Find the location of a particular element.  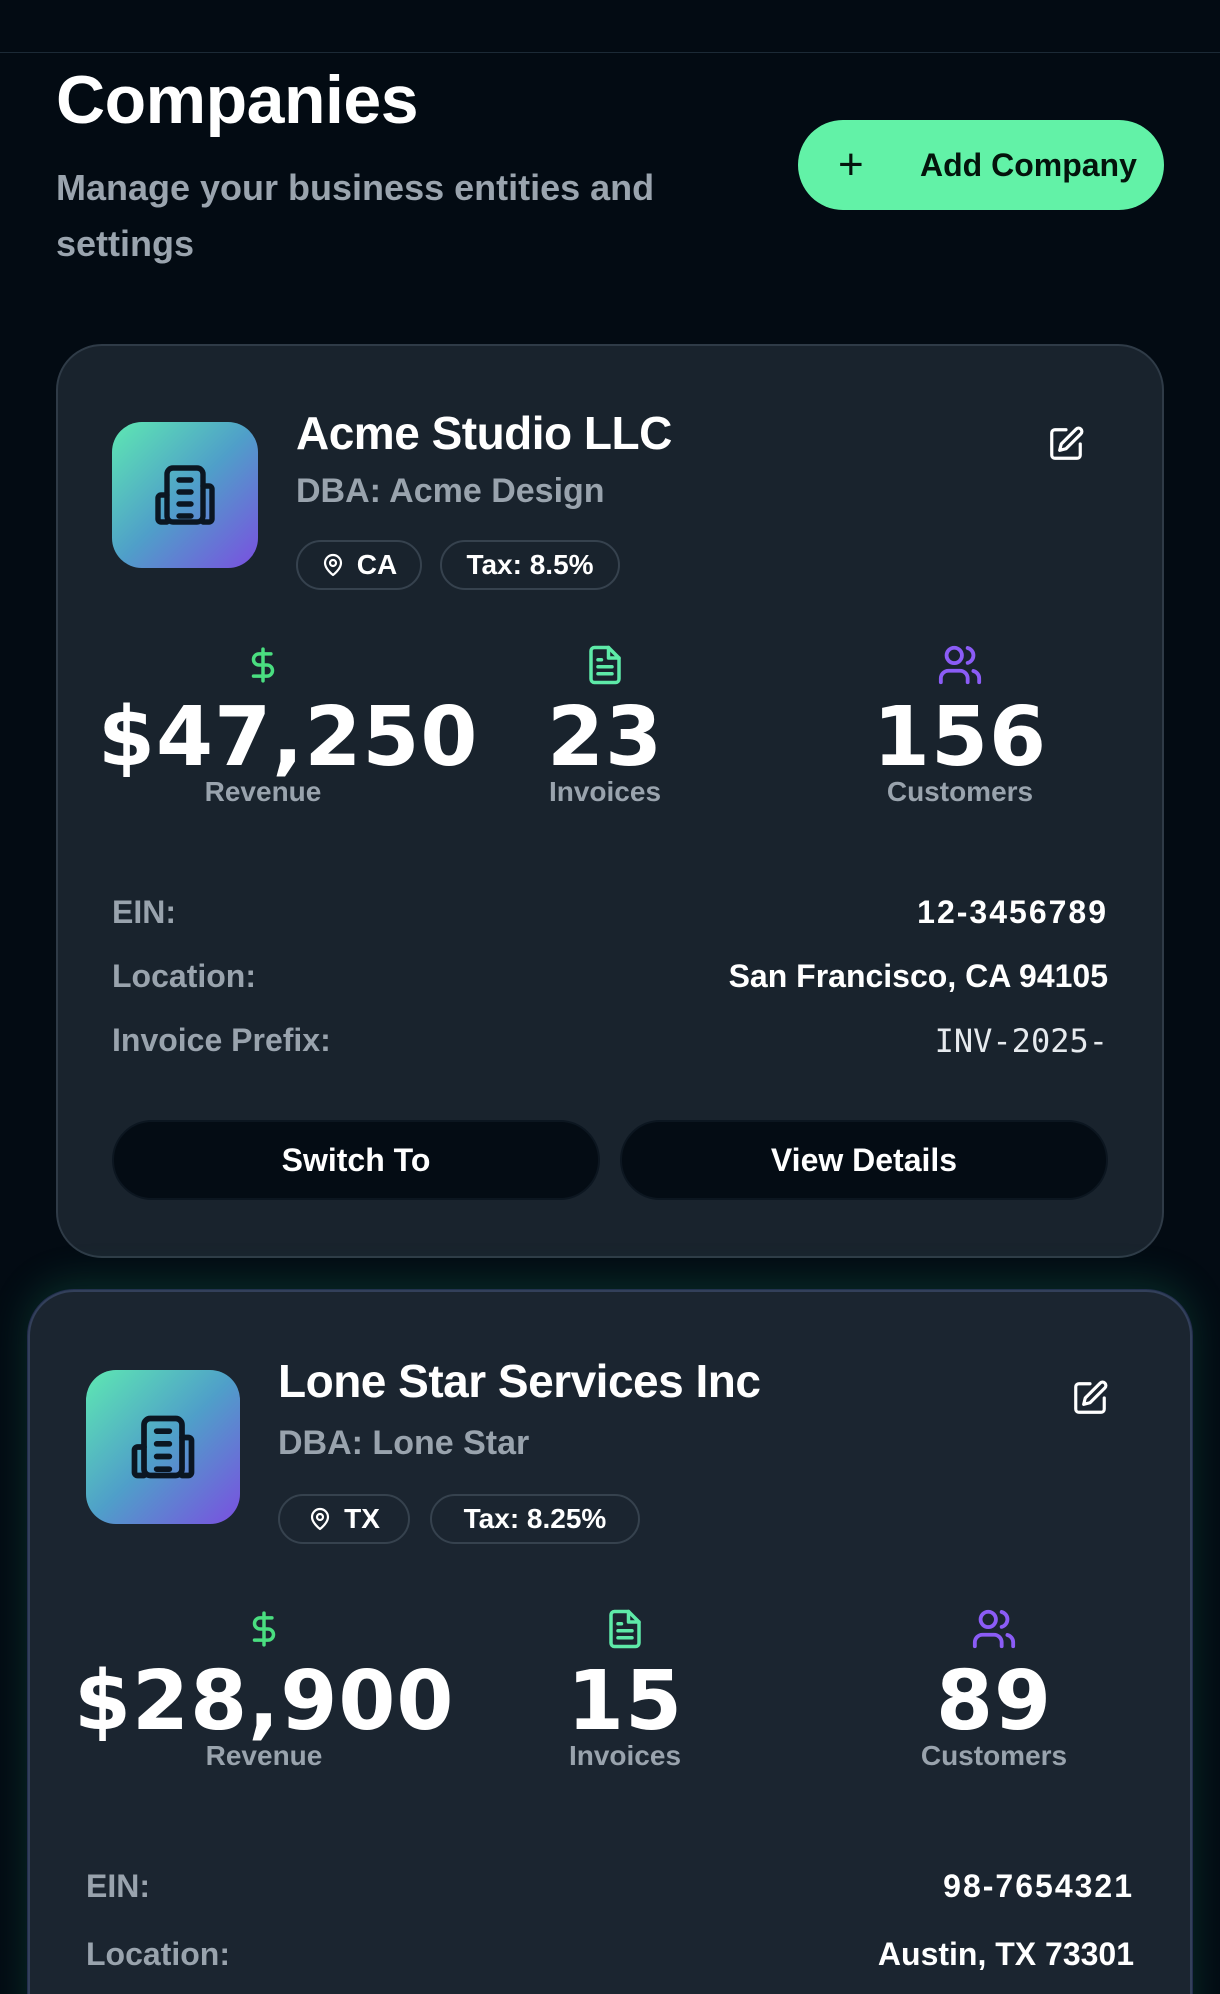

revenue-stat: $28,900 Revenue is located at coordinates (264, 1688).